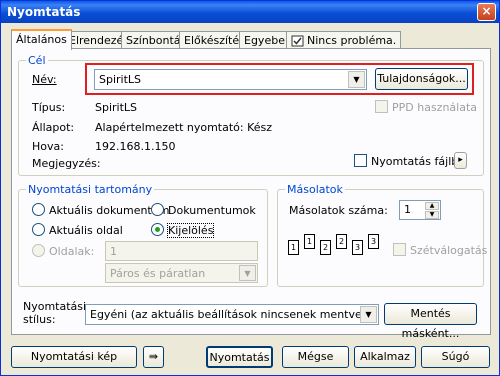 Image resolution: width=500 pixels, height=376 pixels. I want to click on status-value: Alapértelmezett nyomtató: Kész, so click(184, 127).